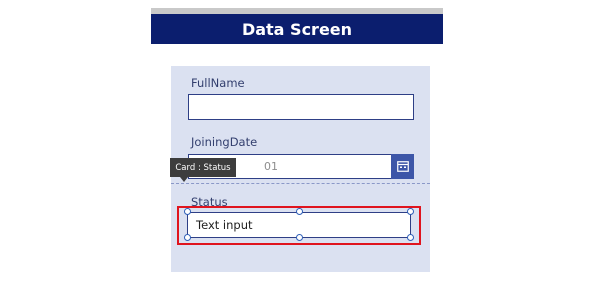 This screenshot has width=600, height=293. I want to click on calendar-button, so click(402, 166).